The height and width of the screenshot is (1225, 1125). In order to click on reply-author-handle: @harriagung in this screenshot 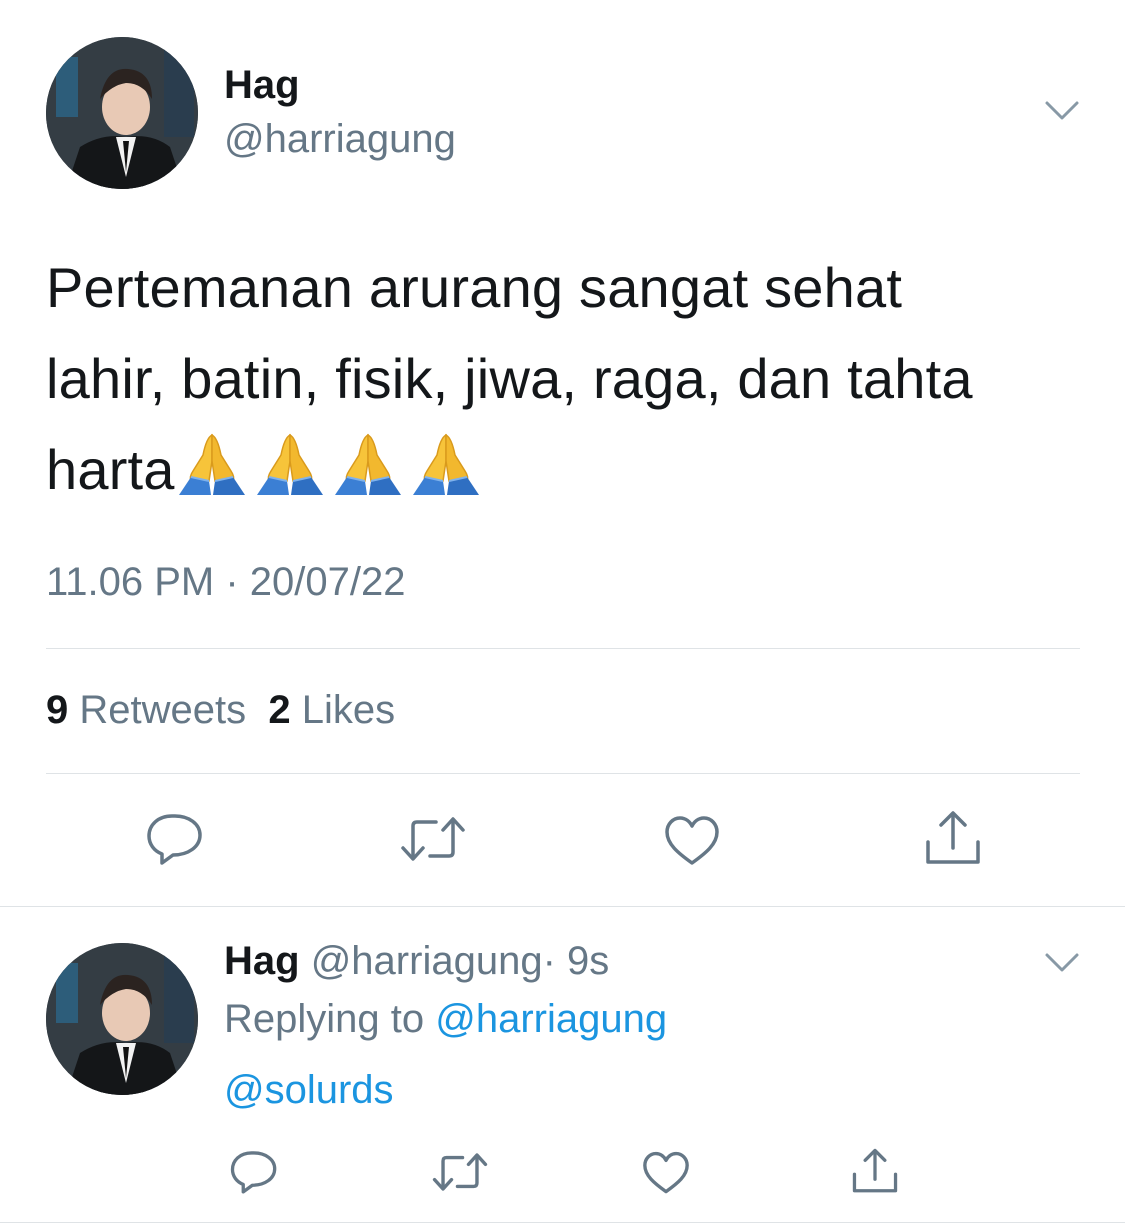, I will do `click(427, 961)`.